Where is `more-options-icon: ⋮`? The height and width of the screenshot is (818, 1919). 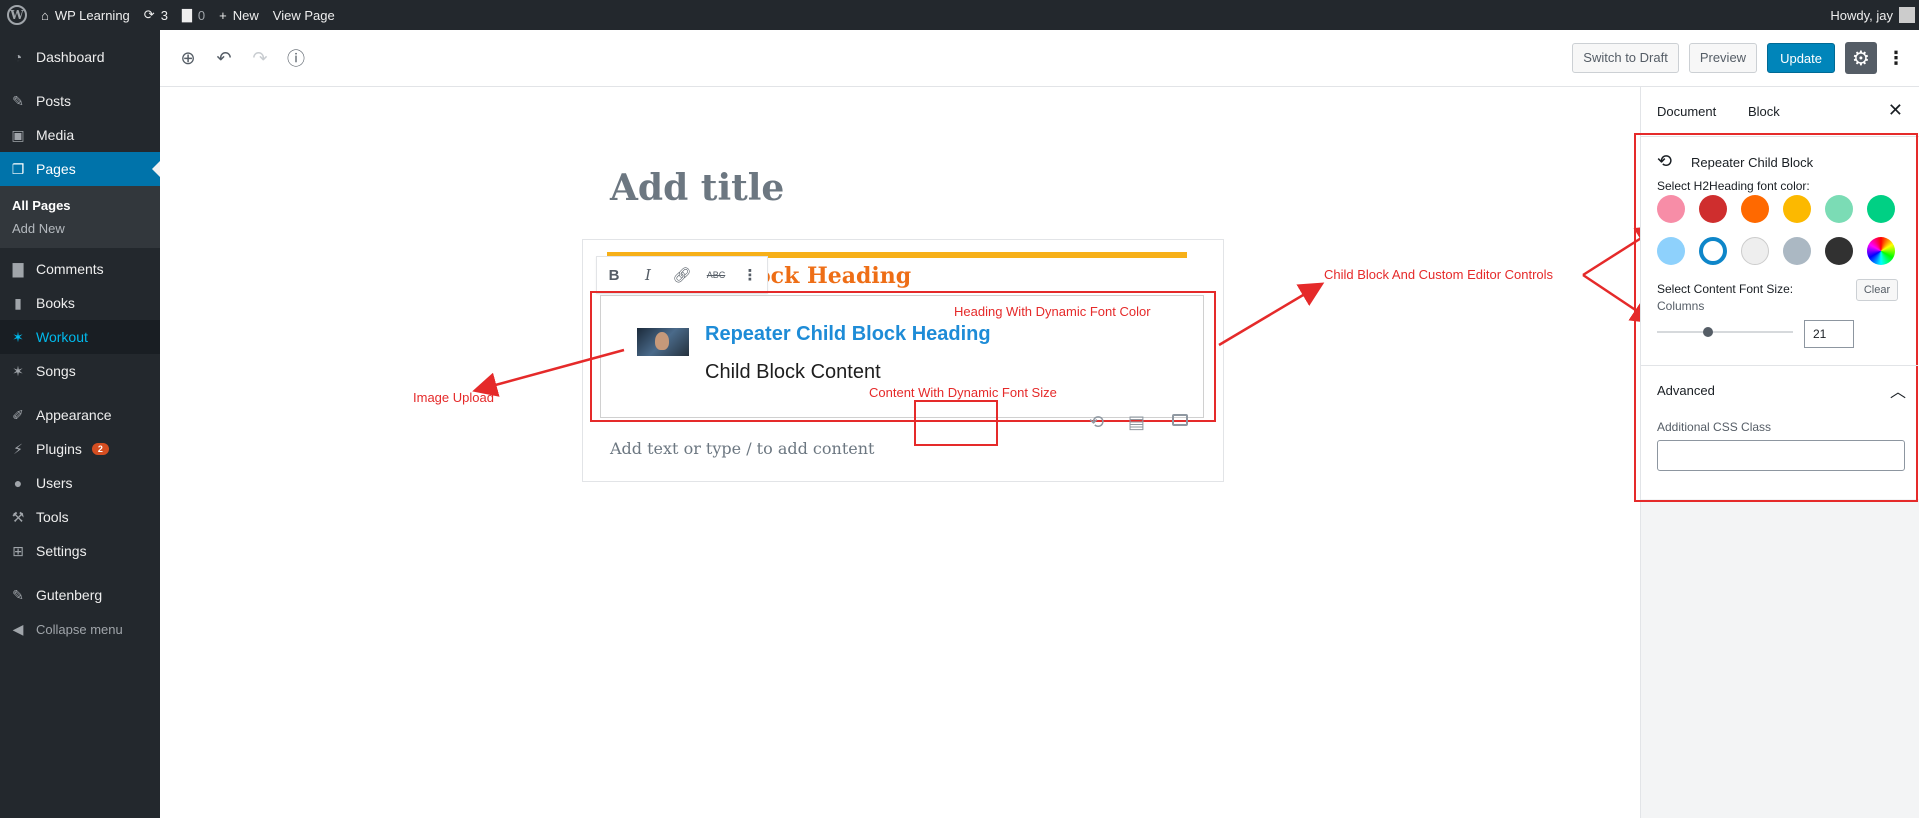 more-options-icon: ⋮ is located at coordinates (1896, 58).